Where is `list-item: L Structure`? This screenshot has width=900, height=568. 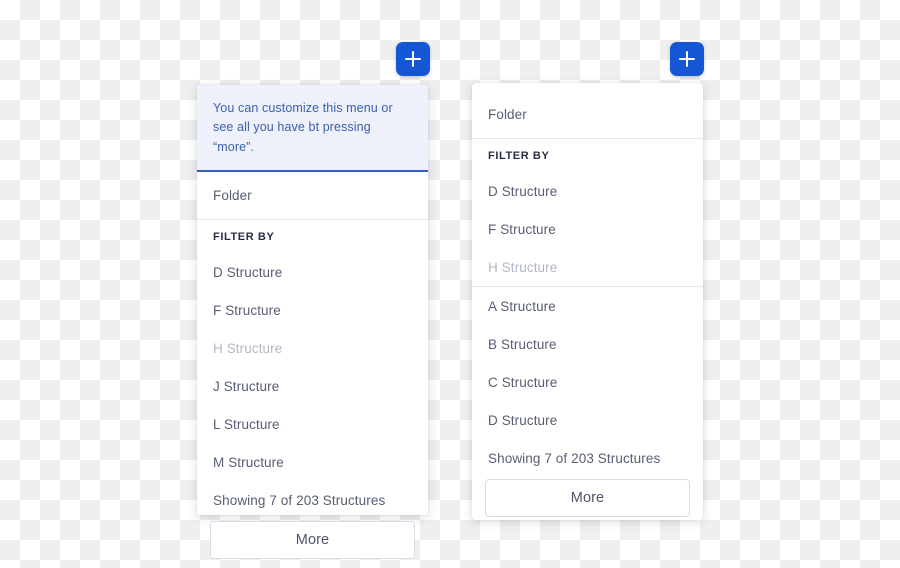 list-item: L Structure is located at coordinates (312, 424).